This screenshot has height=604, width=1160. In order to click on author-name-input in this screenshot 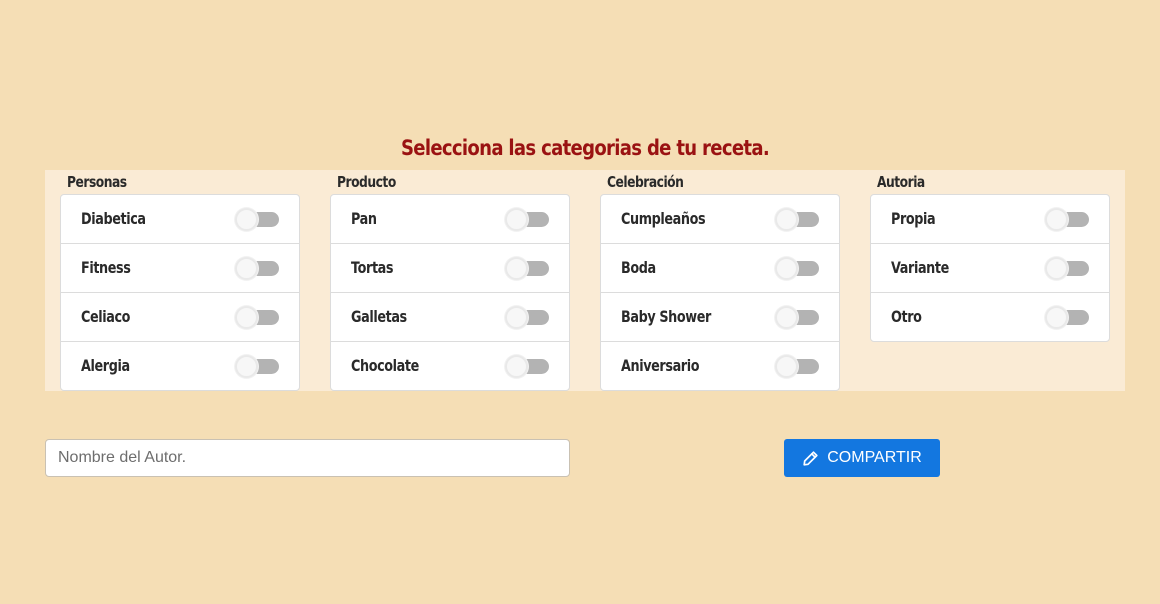, I will do `click(307, 458)`.